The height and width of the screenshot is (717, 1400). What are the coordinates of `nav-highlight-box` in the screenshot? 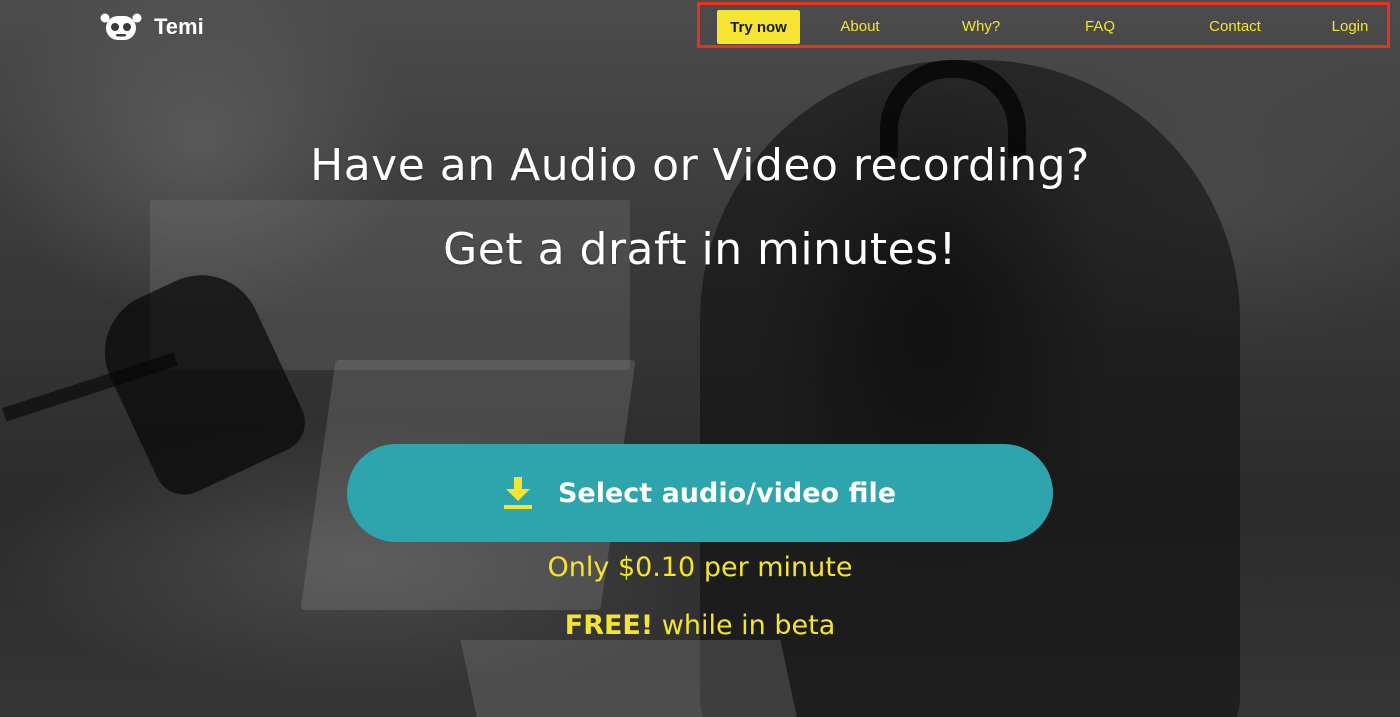 It's located at (1043, 25).